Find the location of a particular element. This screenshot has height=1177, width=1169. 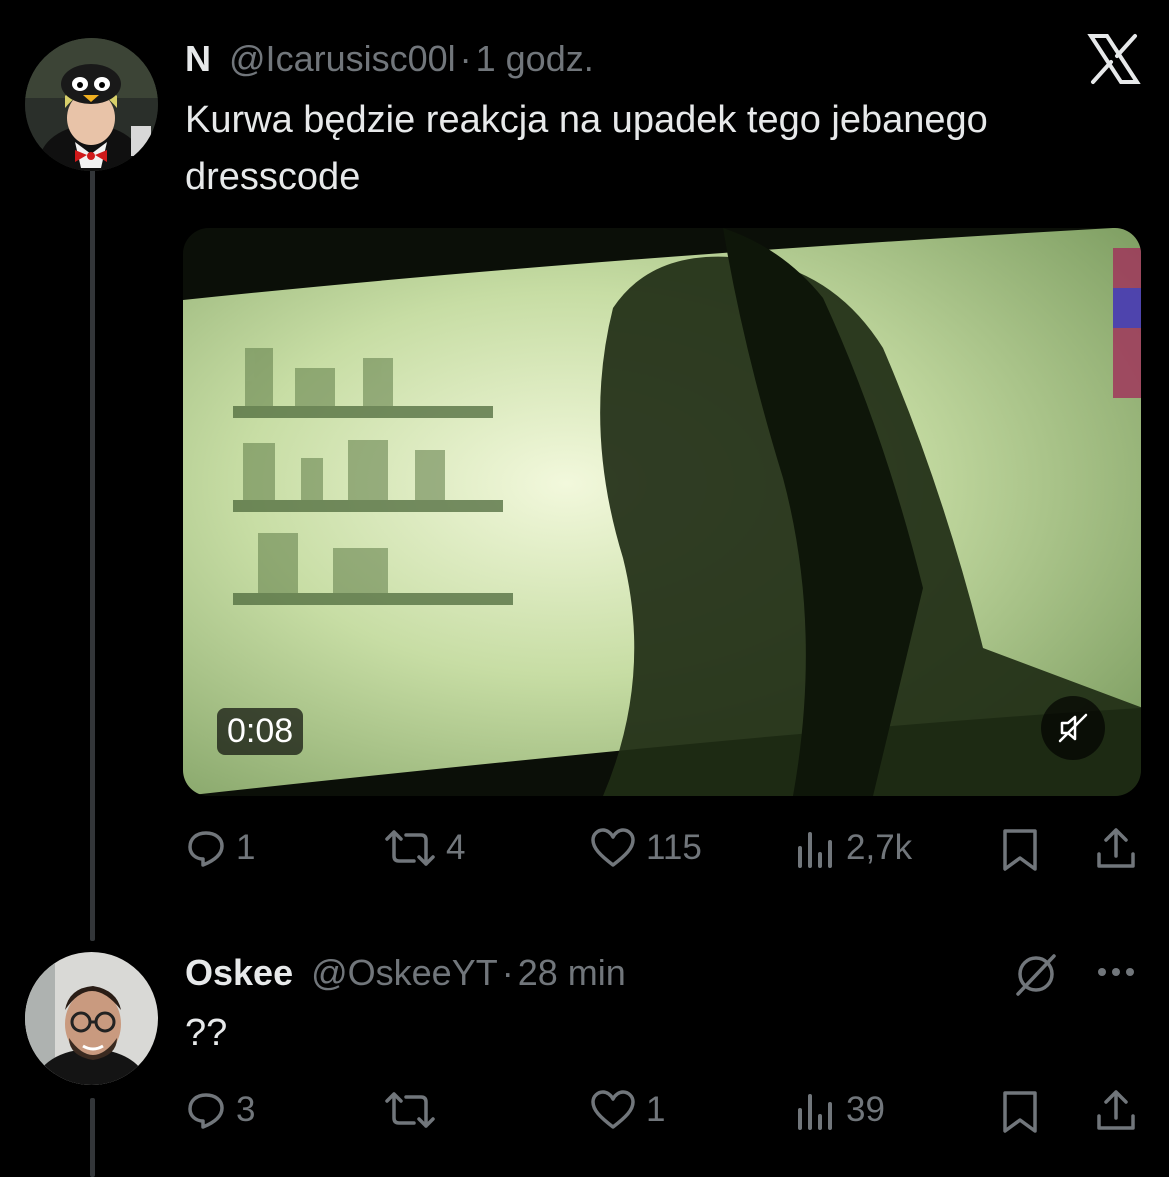

more-button is located at coordinates (1116, 972).